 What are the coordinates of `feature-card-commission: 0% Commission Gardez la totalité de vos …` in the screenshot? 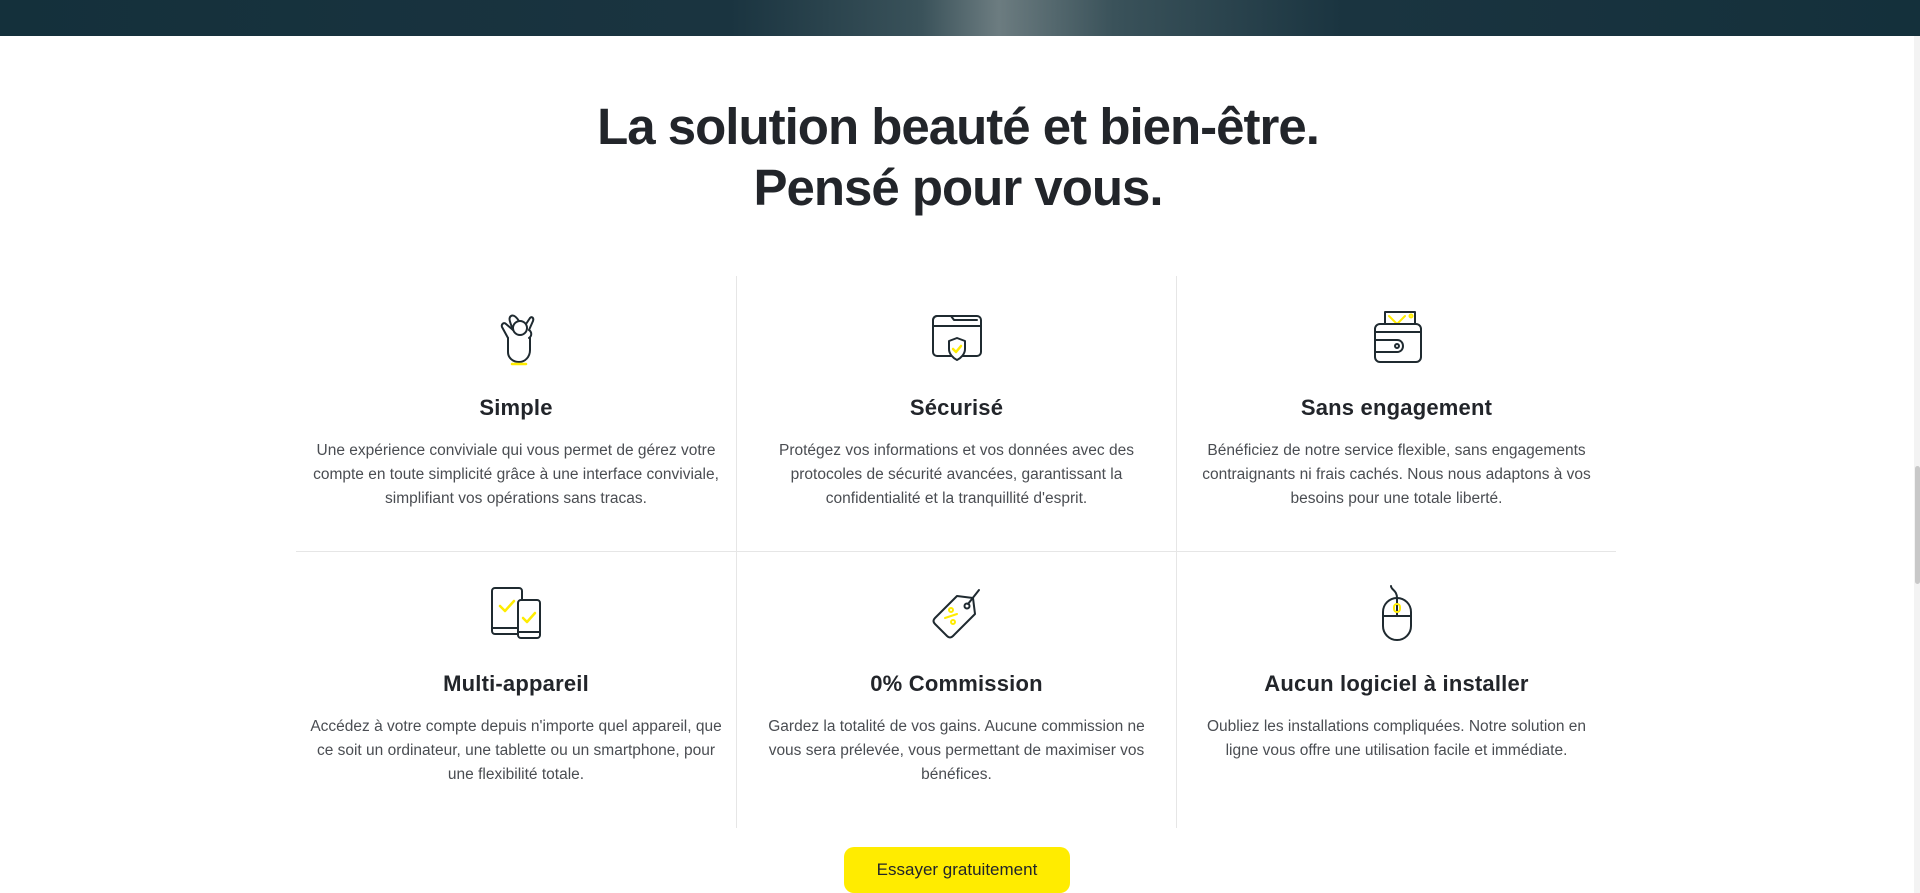 It's located at (956, 690).